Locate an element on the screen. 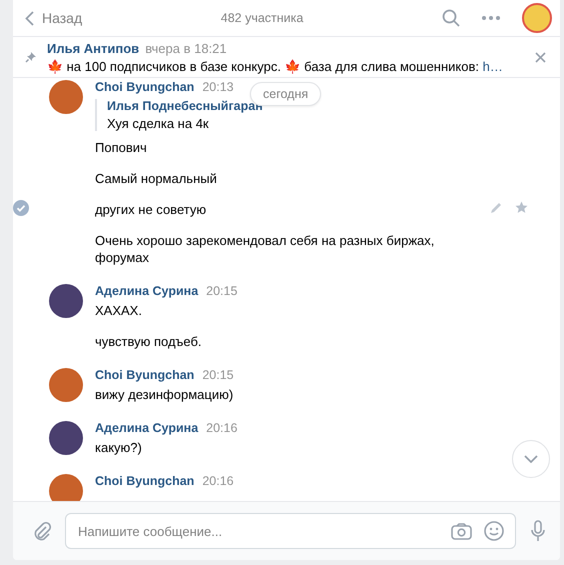 This screenshot has width=564, height=565. more-icon is located at coordinates (491, 18).